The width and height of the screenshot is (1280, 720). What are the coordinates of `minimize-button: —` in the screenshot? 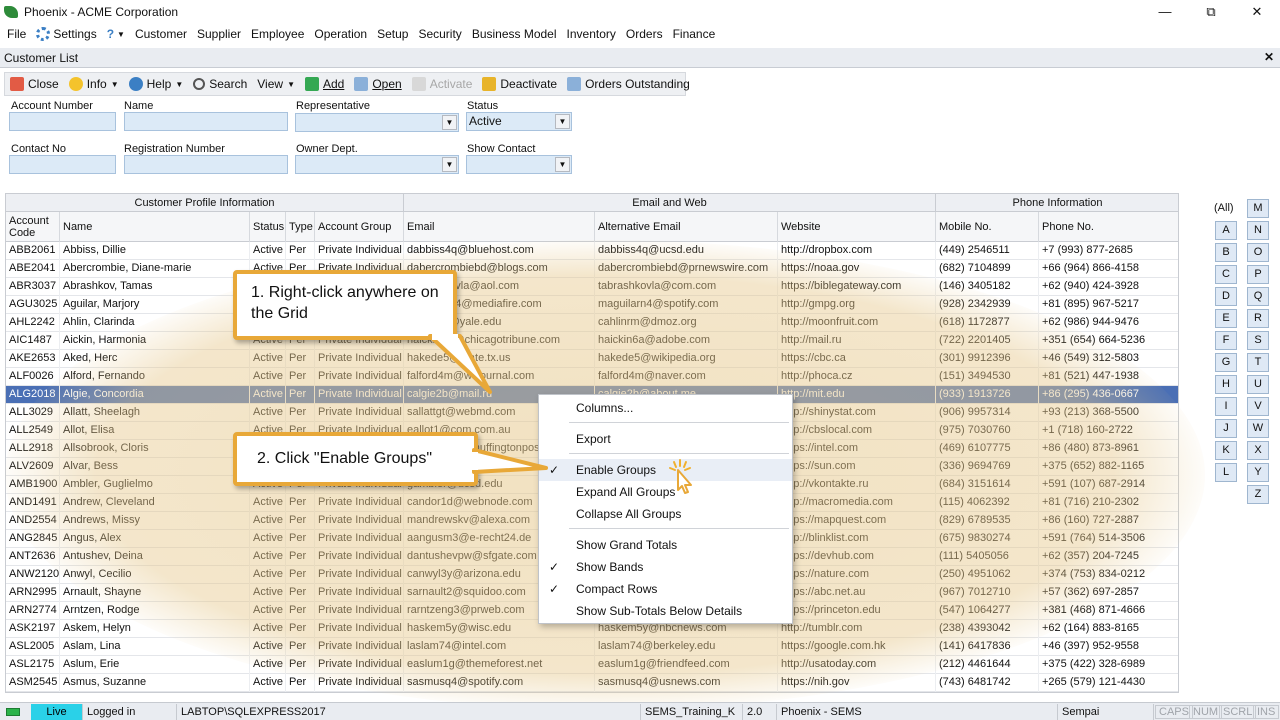 It's located at (1165, 11).